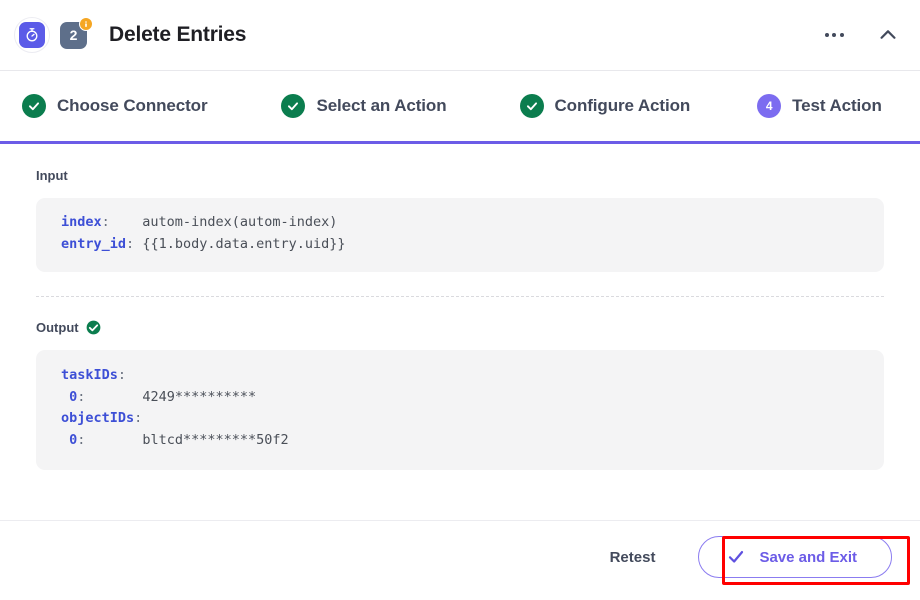 The image size is (920, 600). I want to click on output-label-text: Output, so click(57, 327).